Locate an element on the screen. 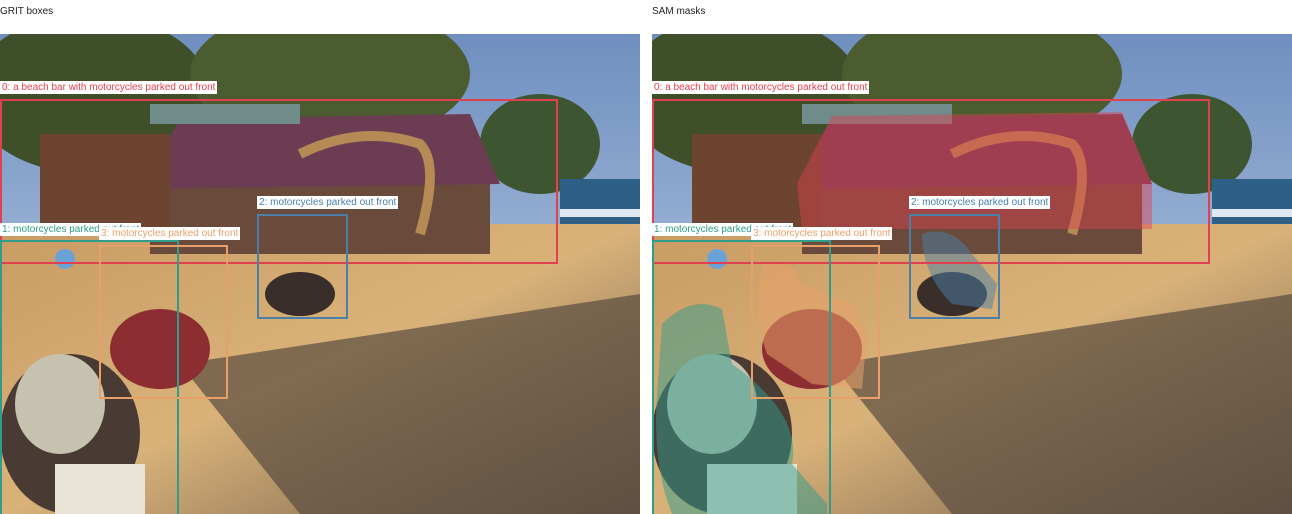 This screenshot has width=1292, height=514. mask-label-2: 2: motorcycles parked out front is located at coordinates (980, 202).